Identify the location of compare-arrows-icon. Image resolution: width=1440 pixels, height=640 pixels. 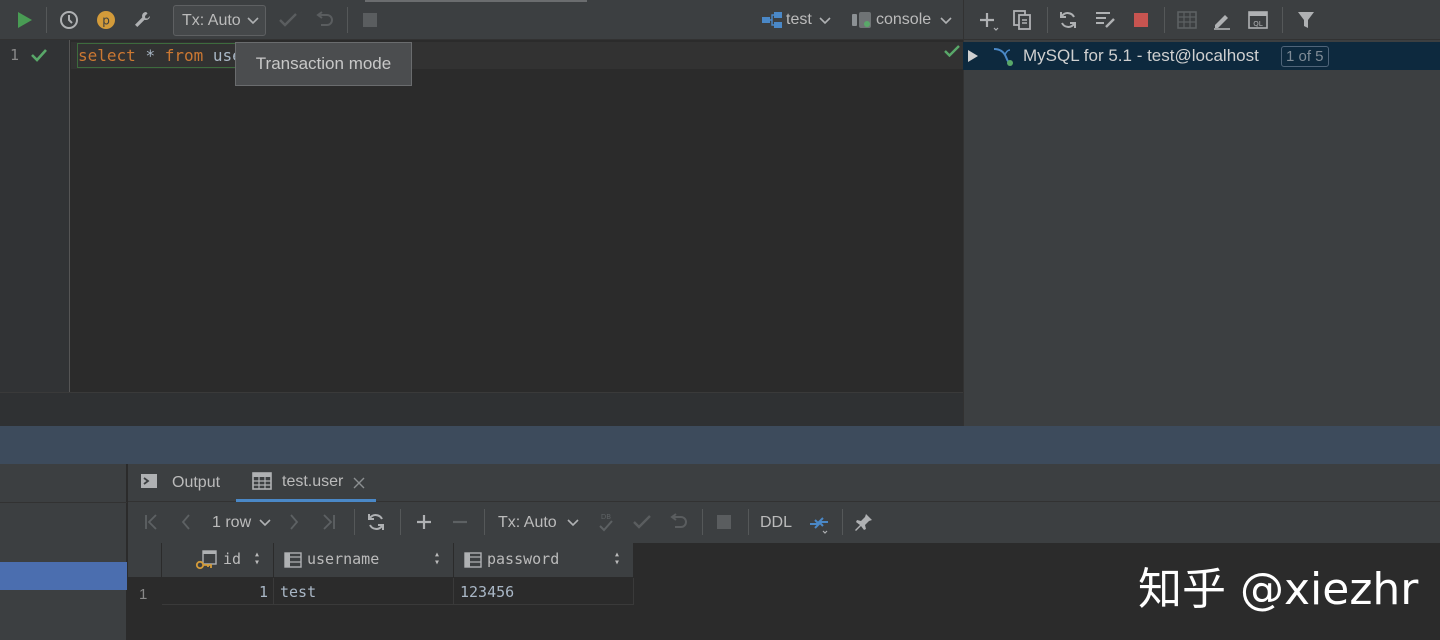
(819, 523).